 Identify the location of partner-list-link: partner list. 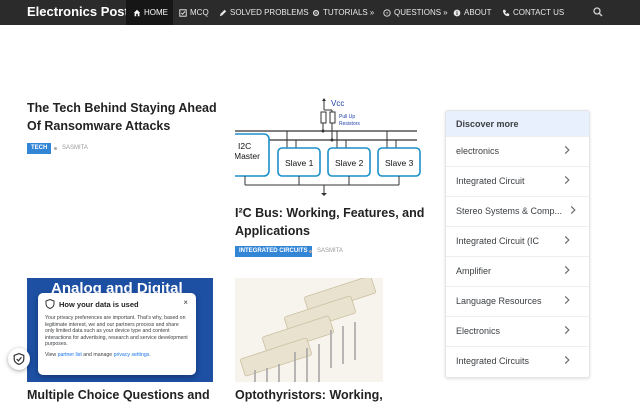
(70, 355).